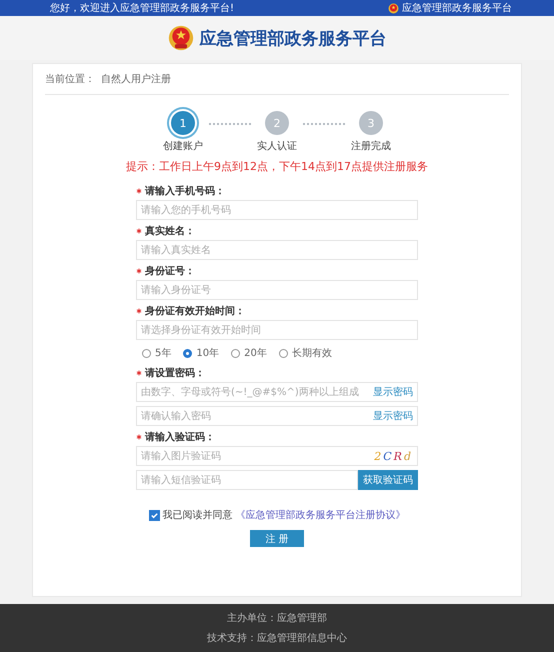 The width and height of the screenshot is (554, 652). Describe the element at coordinates (450, 8) in the screenshot. I see `site-link: 应急管理部政务服务平台` at that location.